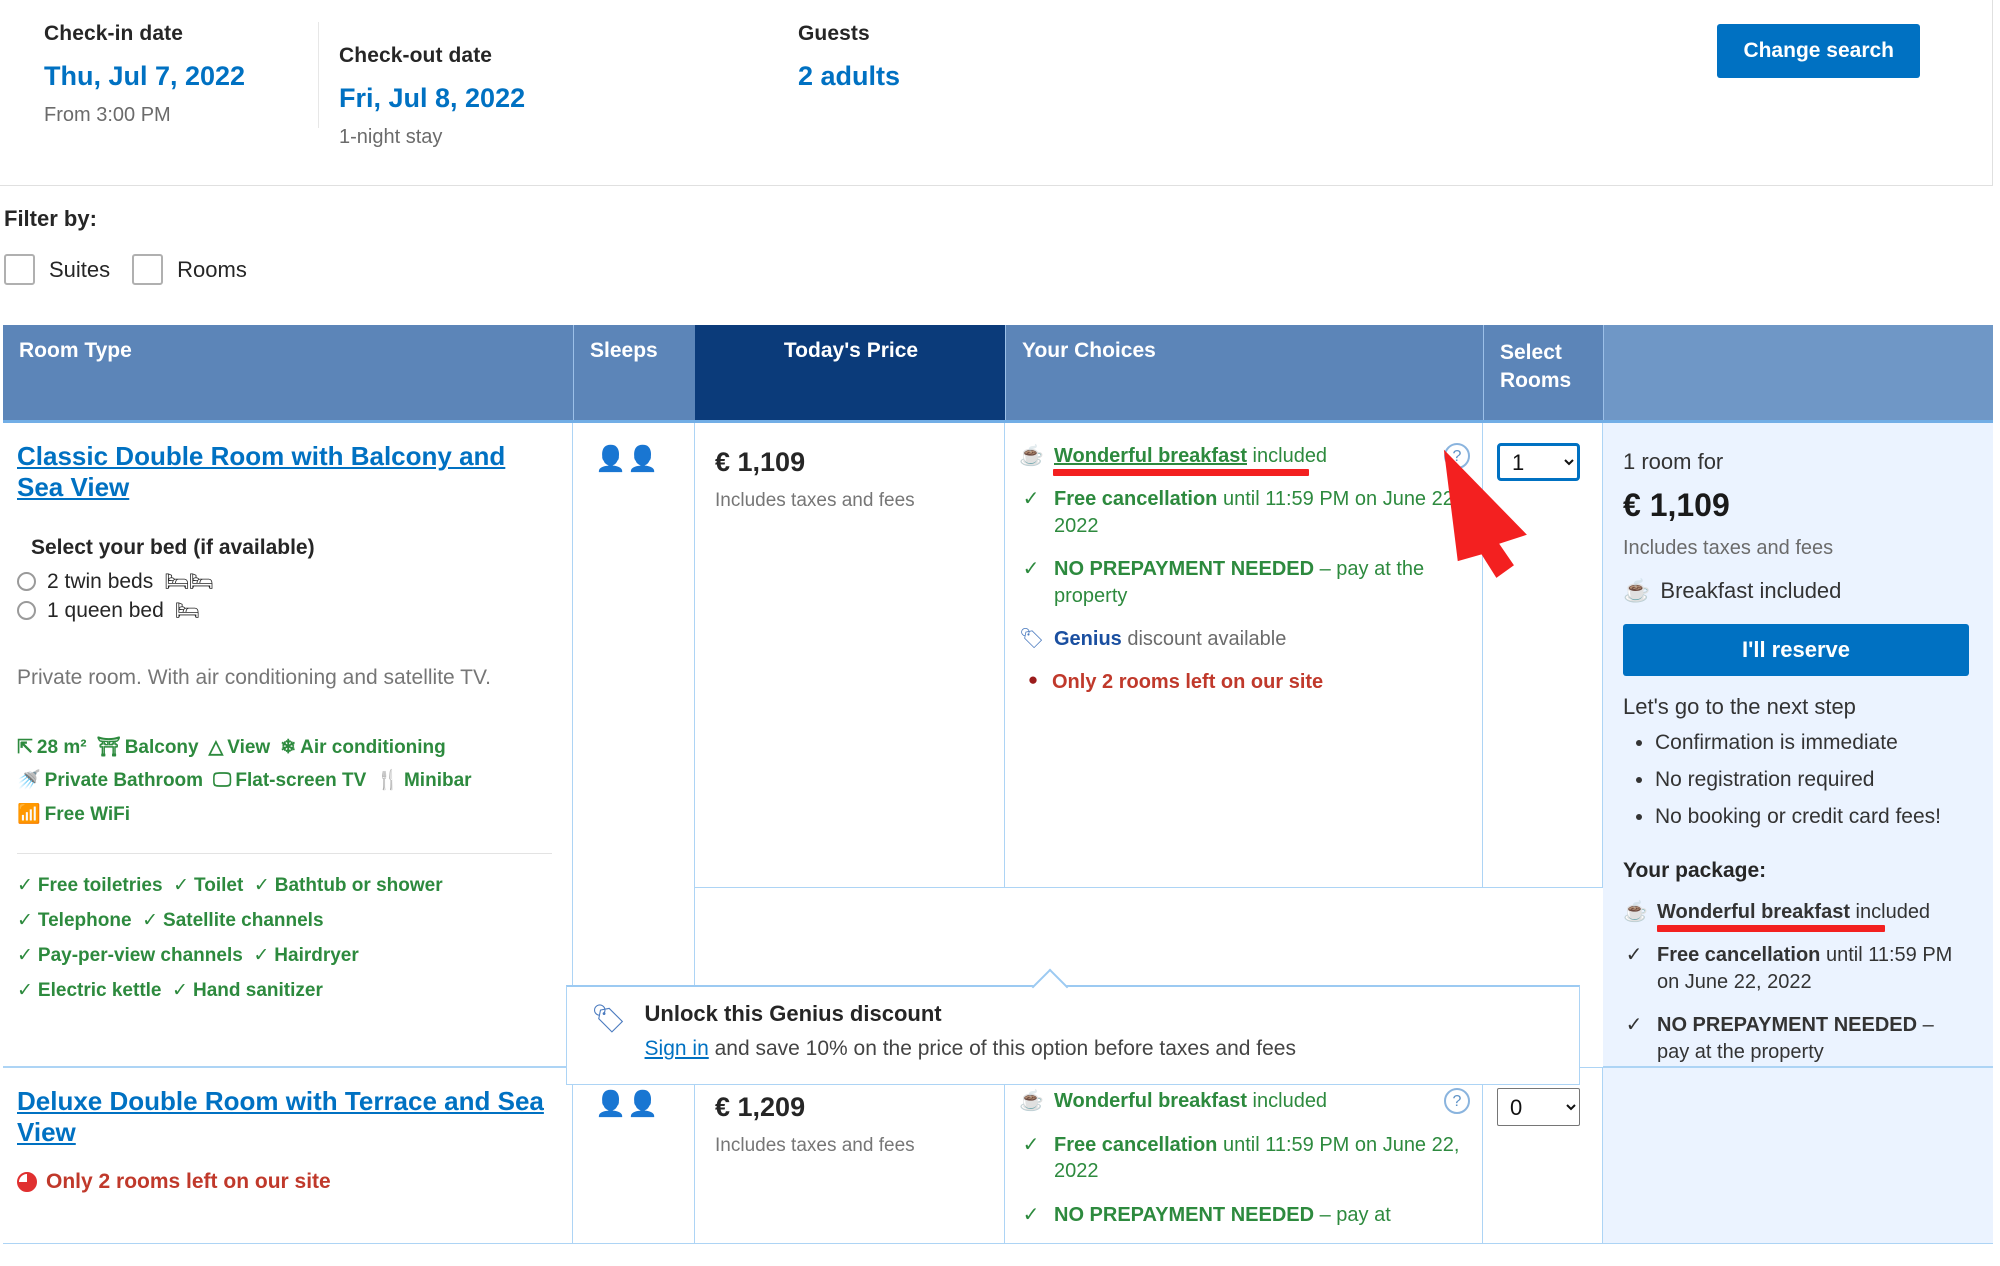 The height and width of the screenshot is (1266, 2000). I want to click on amenity-label: Electric kettle, so click(99, 991).